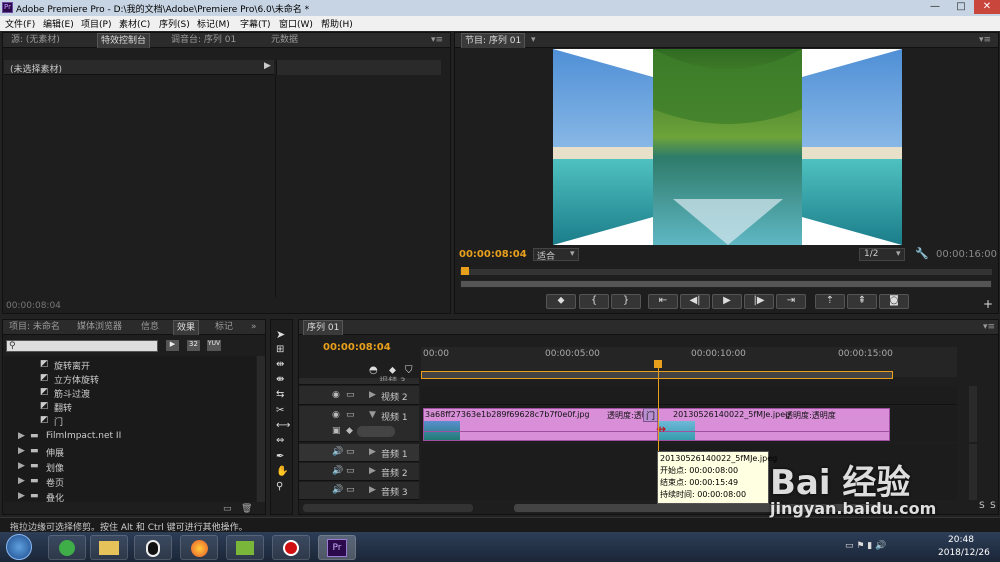  I want to click on collapse-arrow-icon: ▼, so click(372, 415).